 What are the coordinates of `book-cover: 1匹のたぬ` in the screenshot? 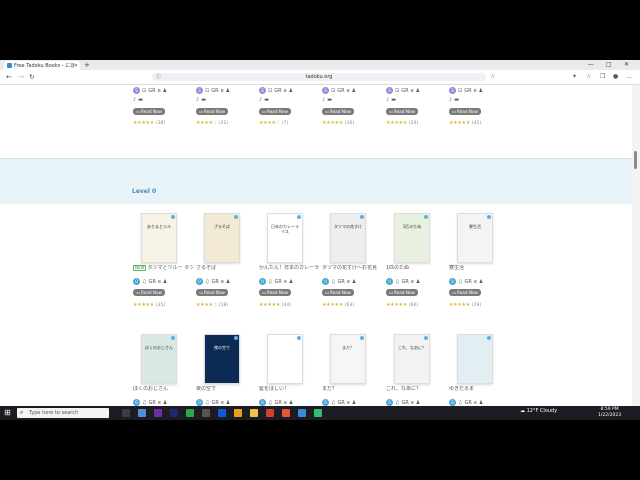 It's located at (412, 238).